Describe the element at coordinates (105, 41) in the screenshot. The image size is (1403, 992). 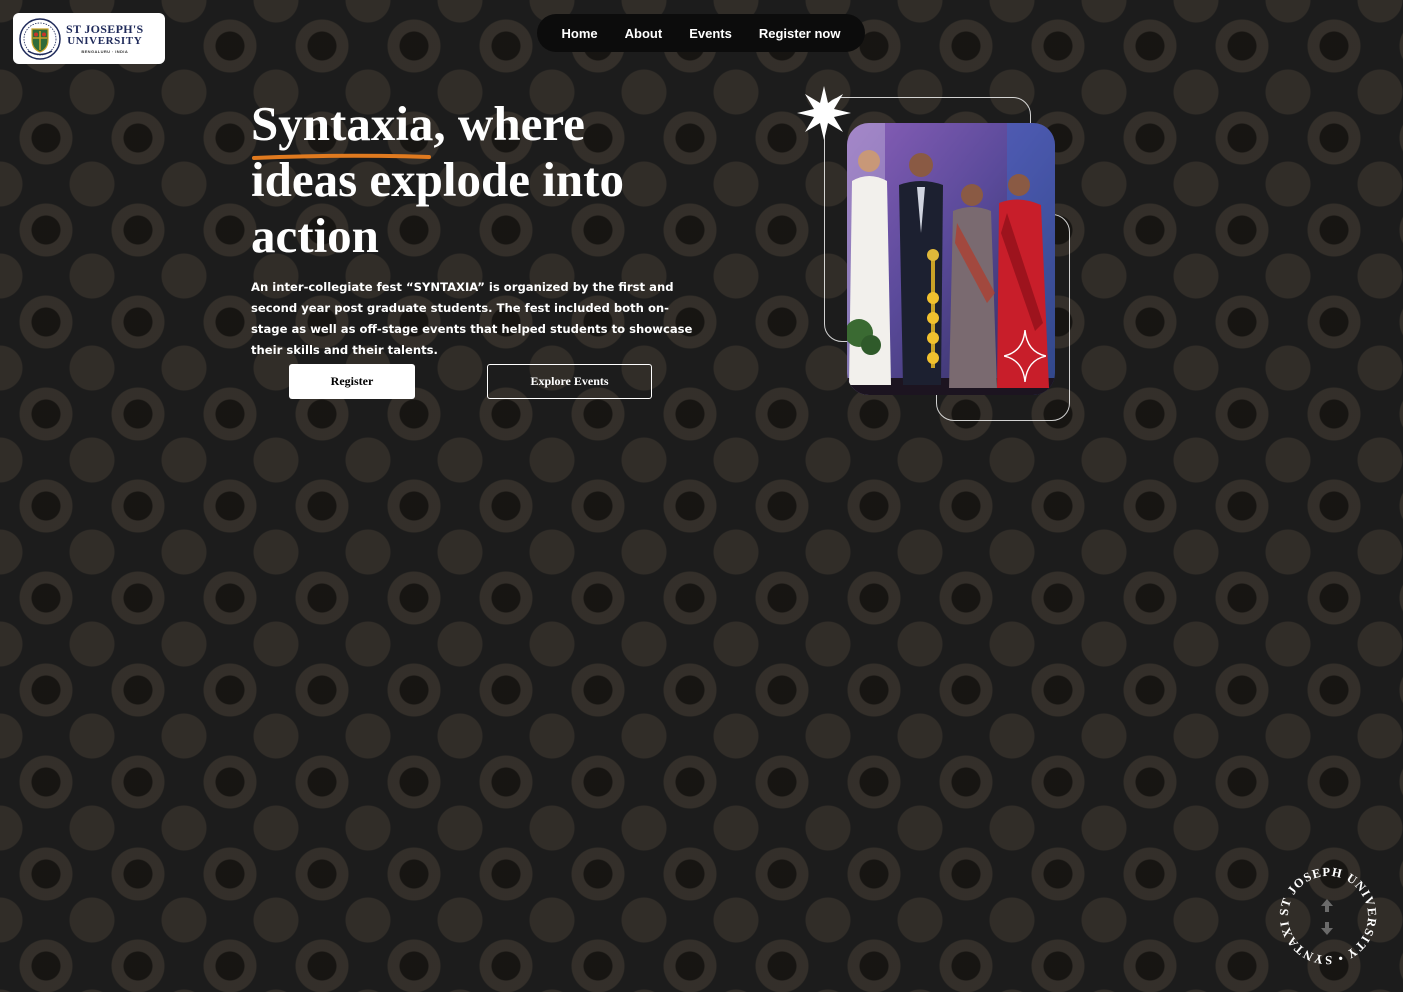
I see `logo-line-2: UNIVERSITY` at that location.